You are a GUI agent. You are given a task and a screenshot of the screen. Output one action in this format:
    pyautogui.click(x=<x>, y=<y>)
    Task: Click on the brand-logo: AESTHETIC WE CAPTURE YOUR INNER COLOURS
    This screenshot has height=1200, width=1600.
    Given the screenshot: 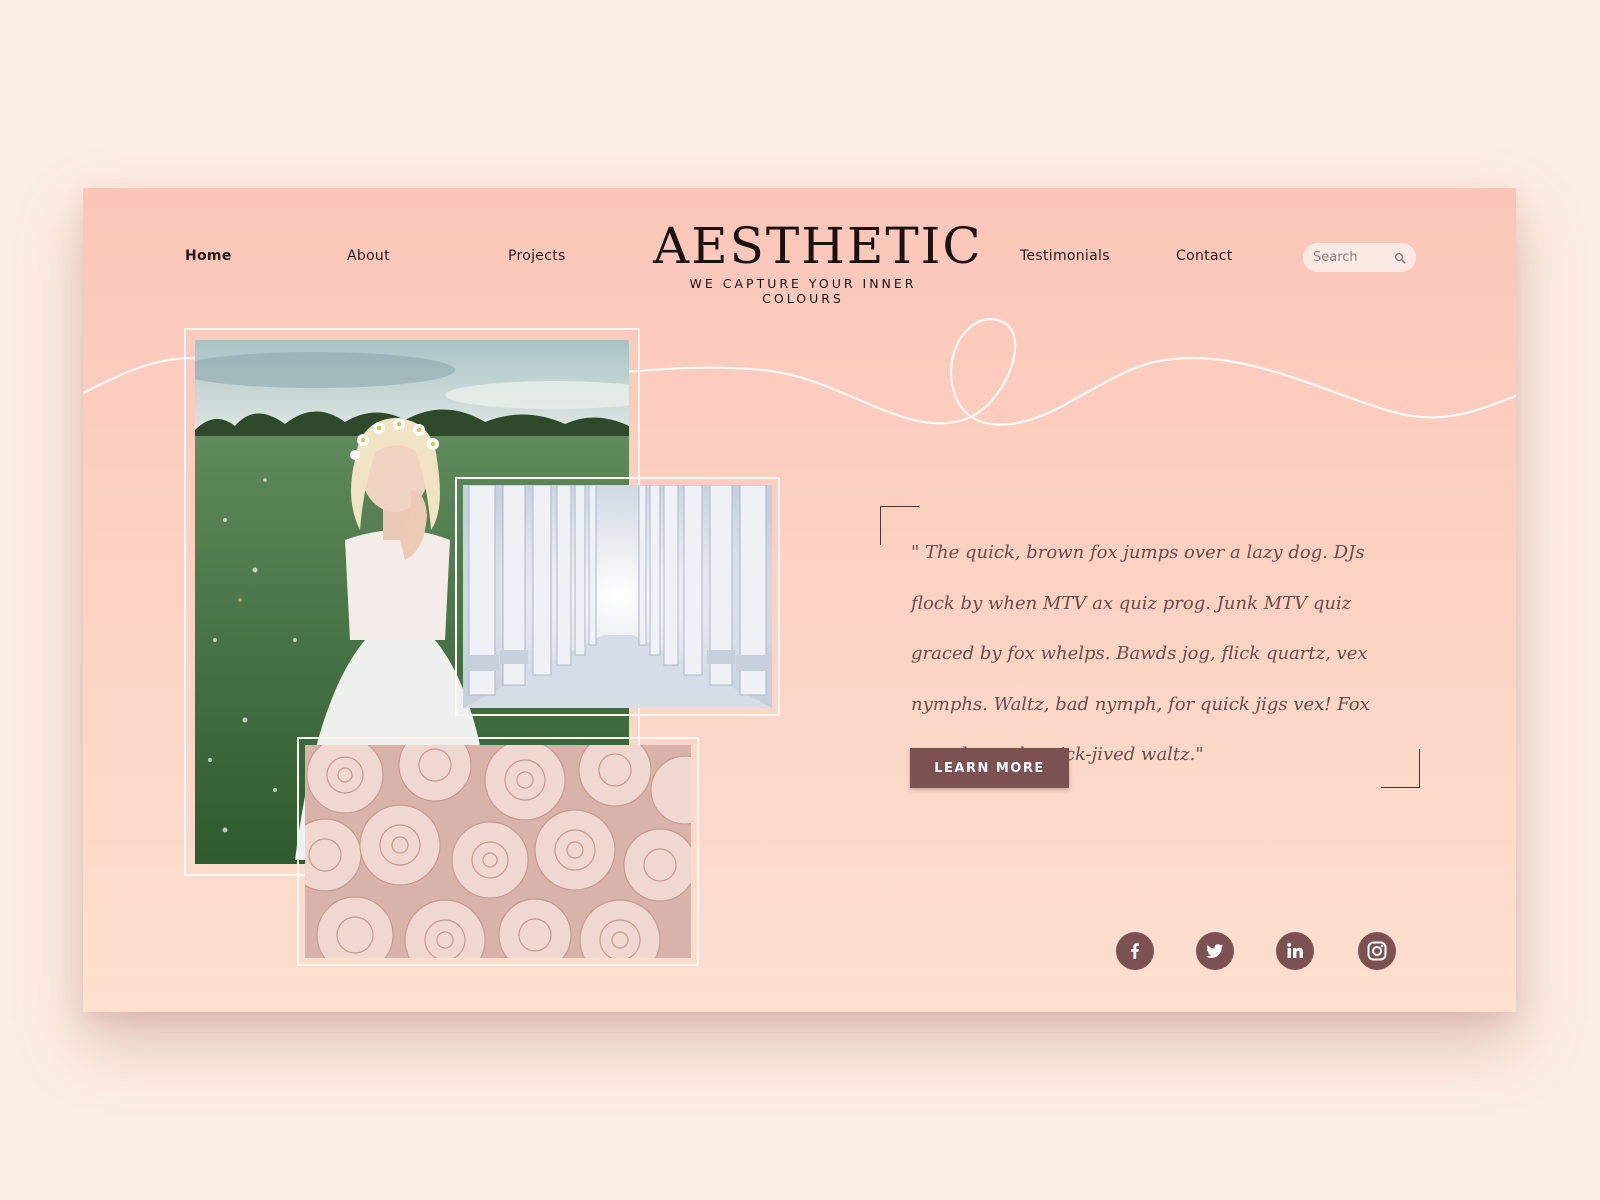 What is the action you would take?
    pyautogui.click(x=818, y=261)
    